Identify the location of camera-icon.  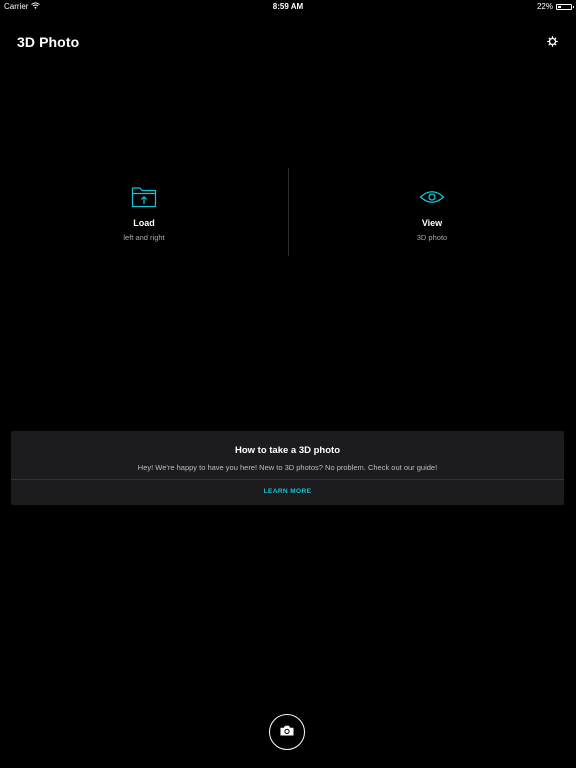
(287, 732).